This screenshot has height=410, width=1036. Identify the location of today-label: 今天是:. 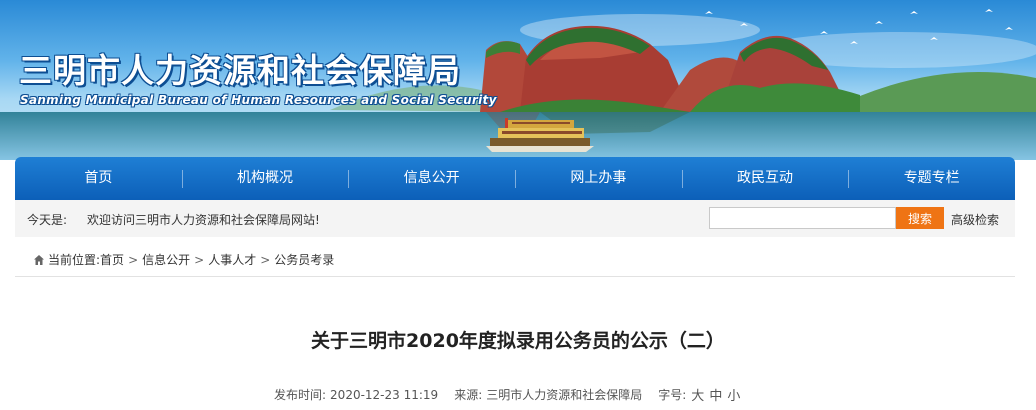
(47, 220).